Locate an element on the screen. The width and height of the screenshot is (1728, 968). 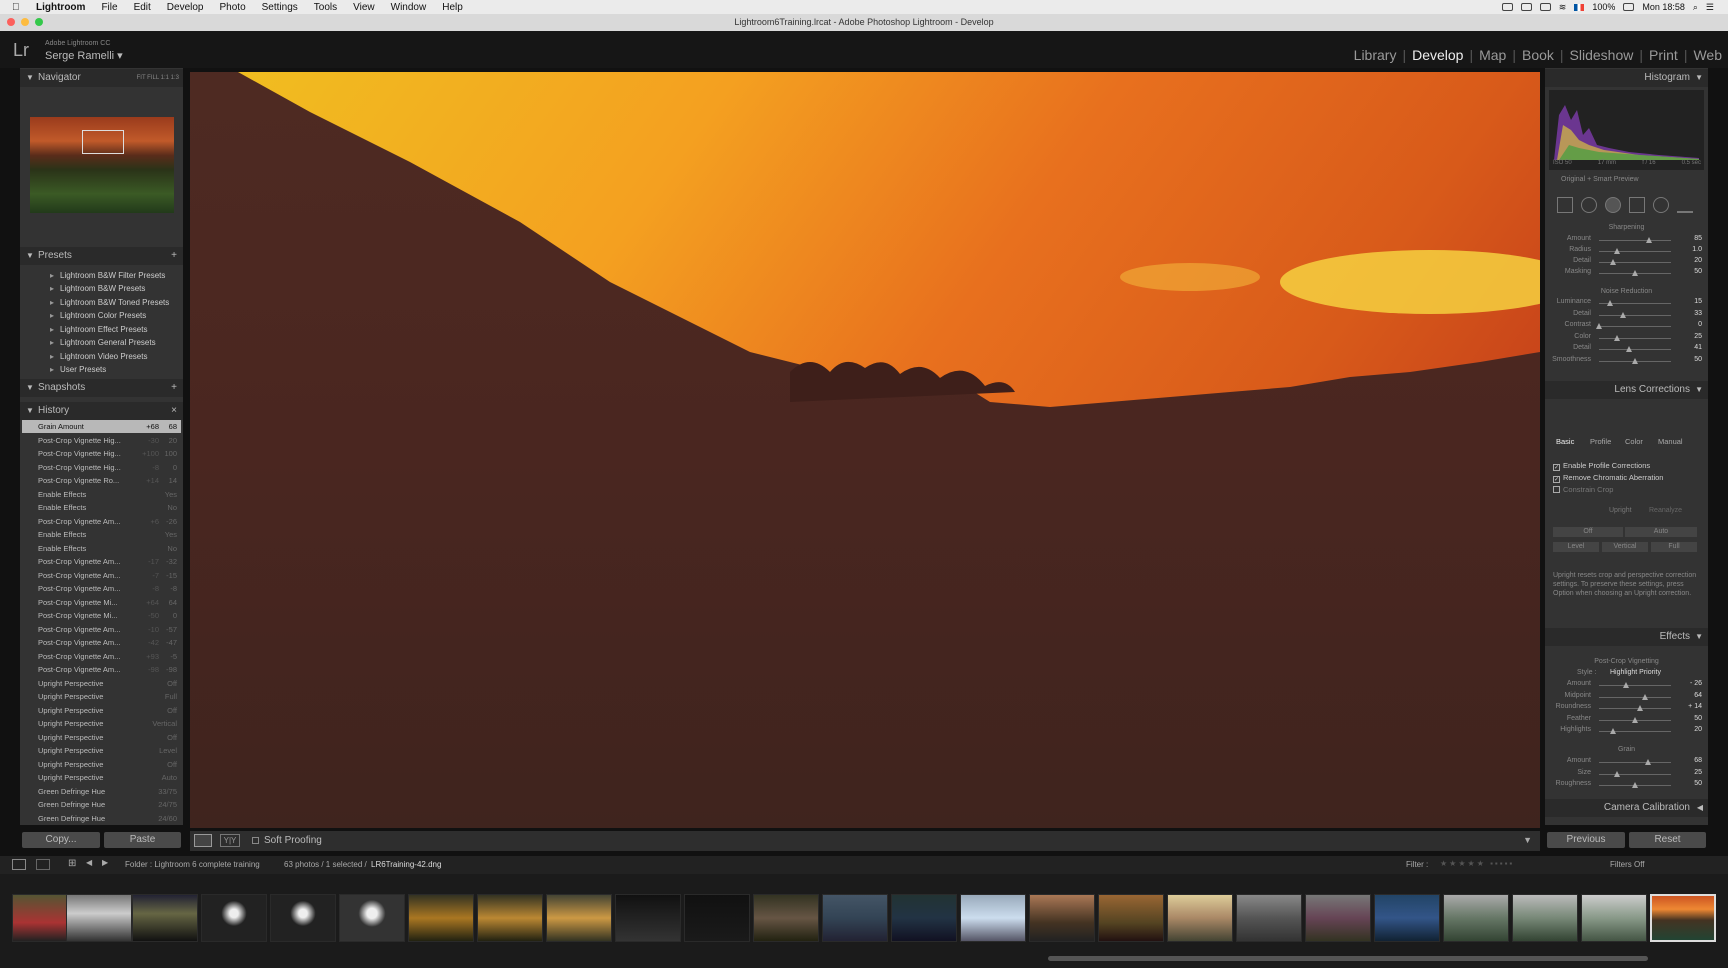
history-step: Upright Perspective Level is located at coordinates (101, 750).